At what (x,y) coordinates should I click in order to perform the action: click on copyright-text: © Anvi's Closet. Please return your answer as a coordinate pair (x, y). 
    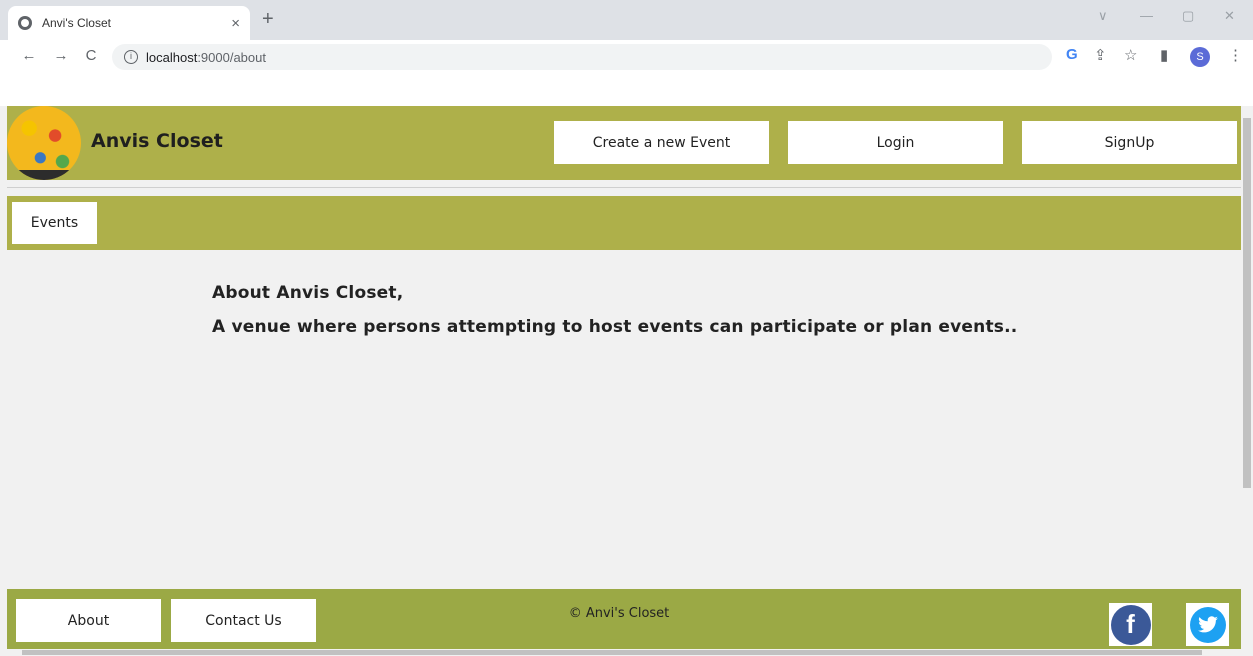
    Looking at the image, I should click on (619, 613).